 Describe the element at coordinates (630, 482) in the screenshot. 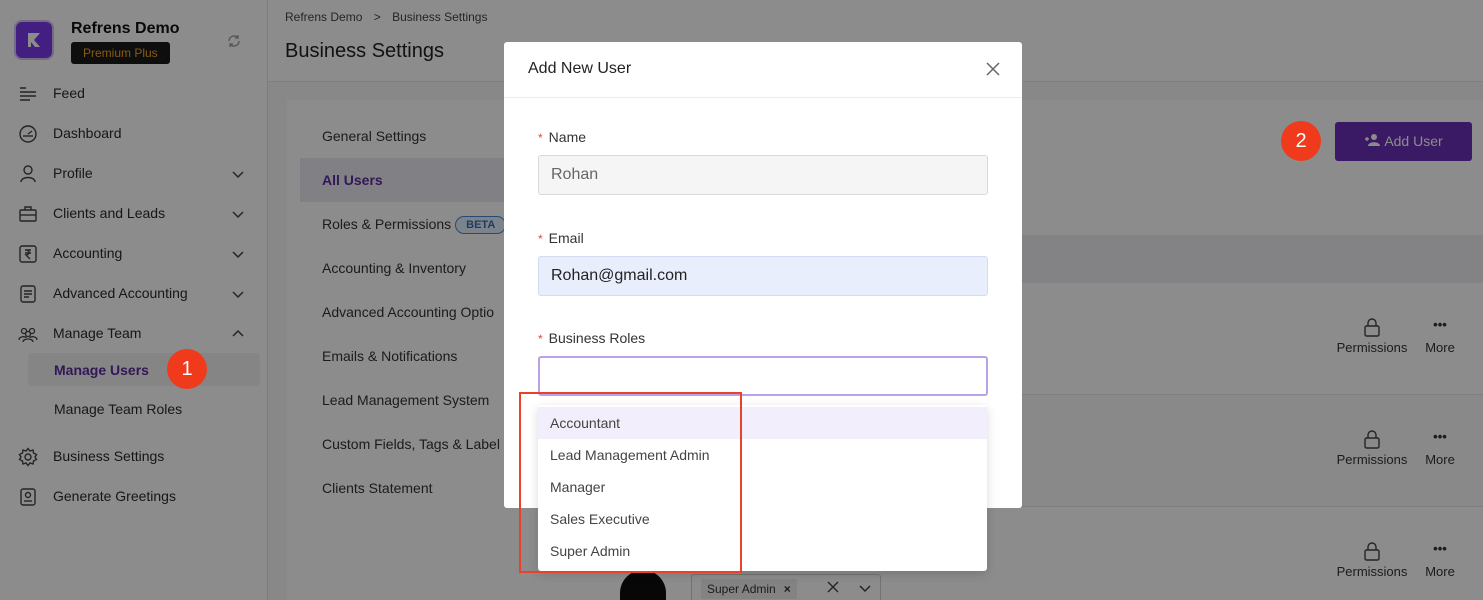

I see `highlight-box` at that location.